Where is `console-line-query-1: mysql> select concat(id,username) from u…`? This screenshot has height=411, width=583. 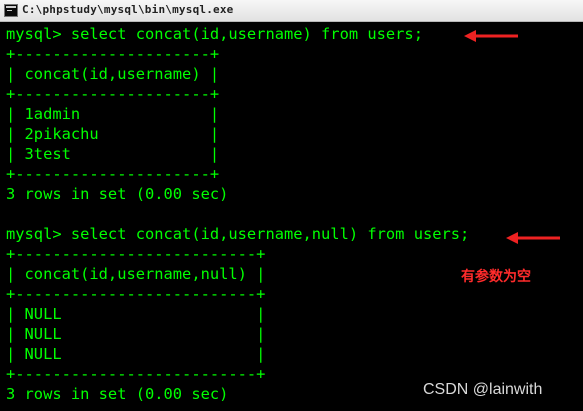 console-line-query-1: mysql> select concat(id,username) from u… is located at coordinates (214, 34).